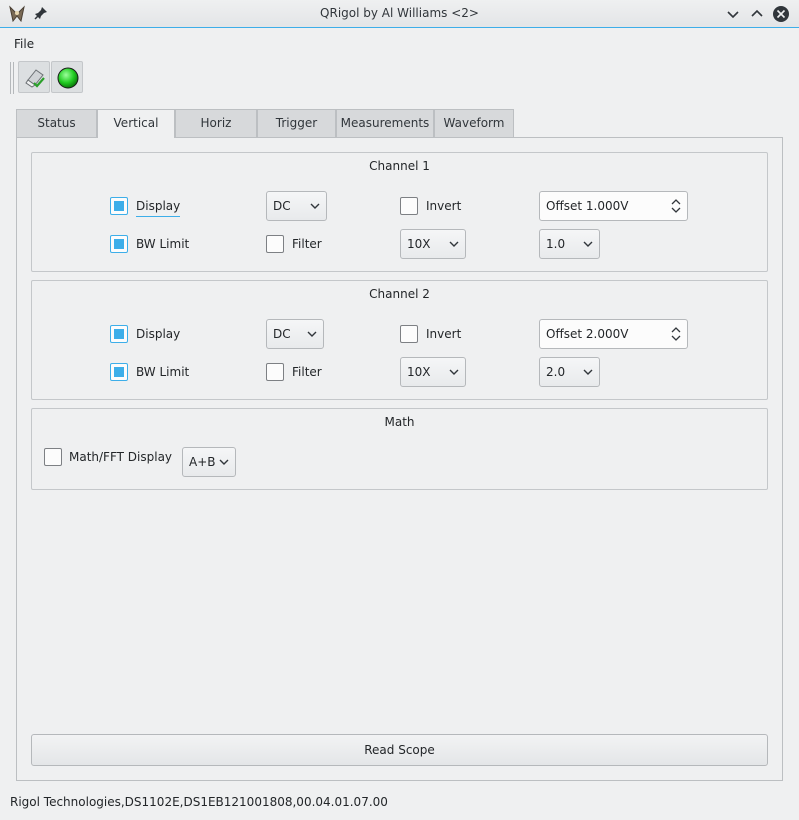  Describe the element at coordinates (569, 244) in the screenshot. I see `channel1-scale-select: 1.0` at that location.